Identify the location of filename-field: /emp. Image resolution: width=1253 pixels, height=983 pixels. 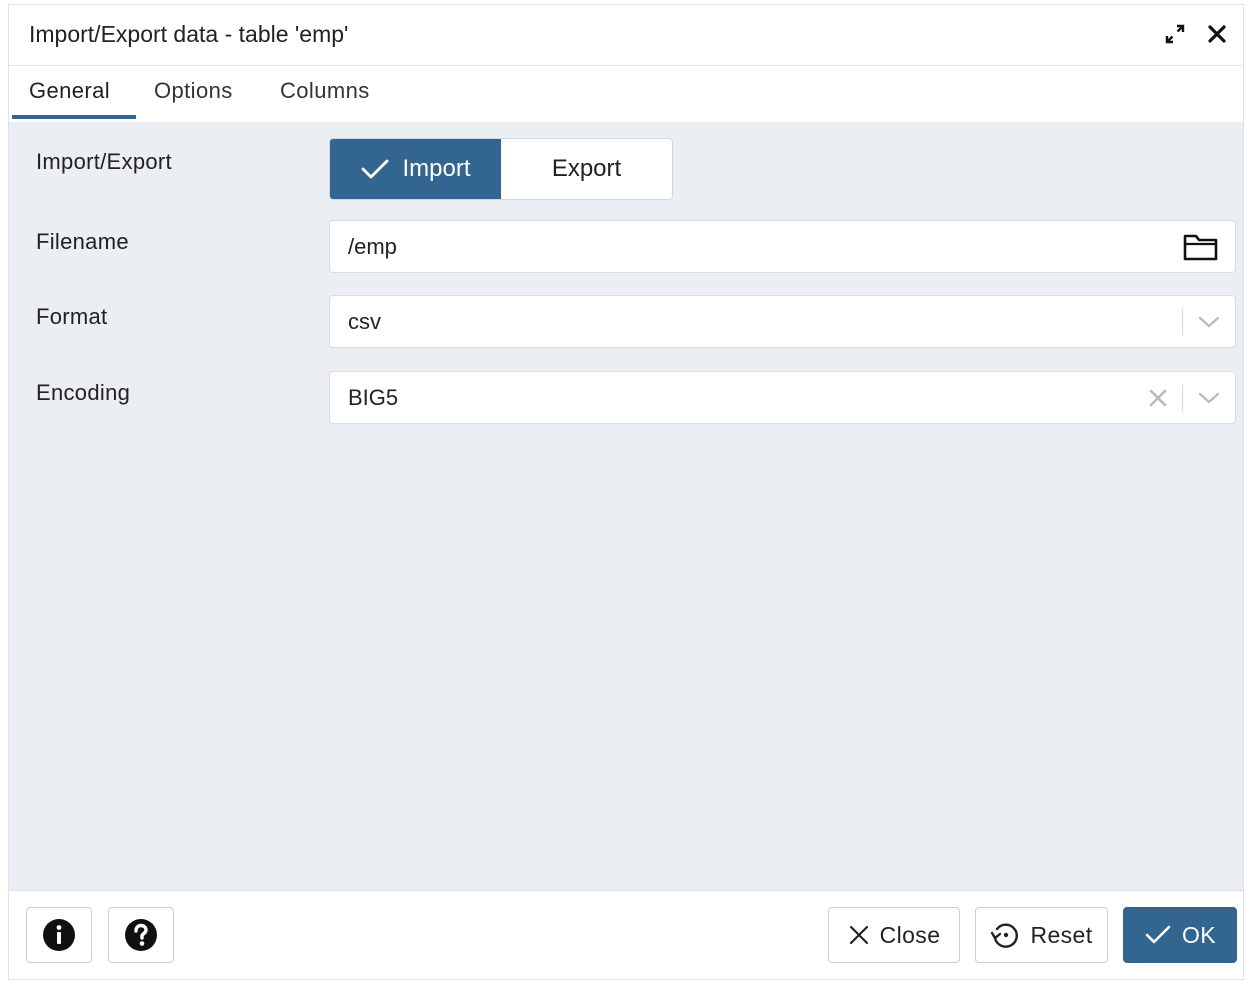
(782, 246).